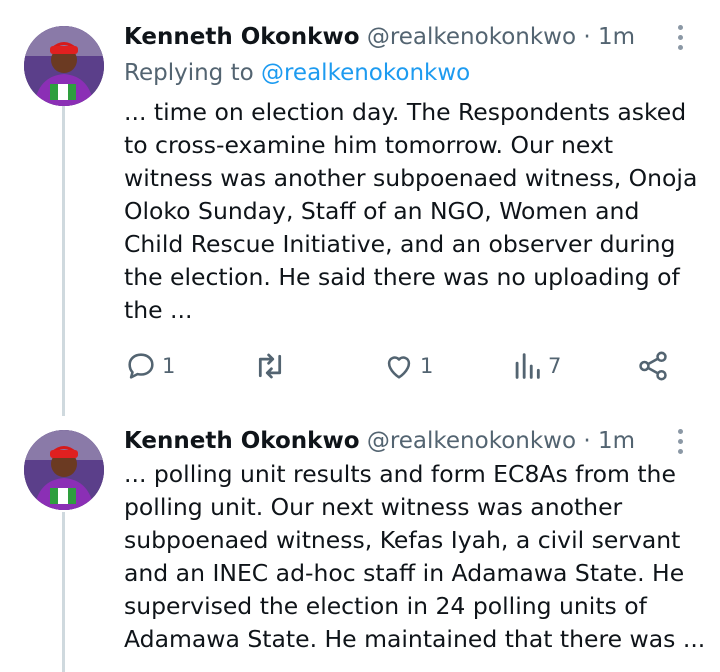 The width and height of the screenshot is (720, 672). What do you see at coordinates (527, 366) in the screenshot?
I see `views-icon` at bounding box center [527, 366].